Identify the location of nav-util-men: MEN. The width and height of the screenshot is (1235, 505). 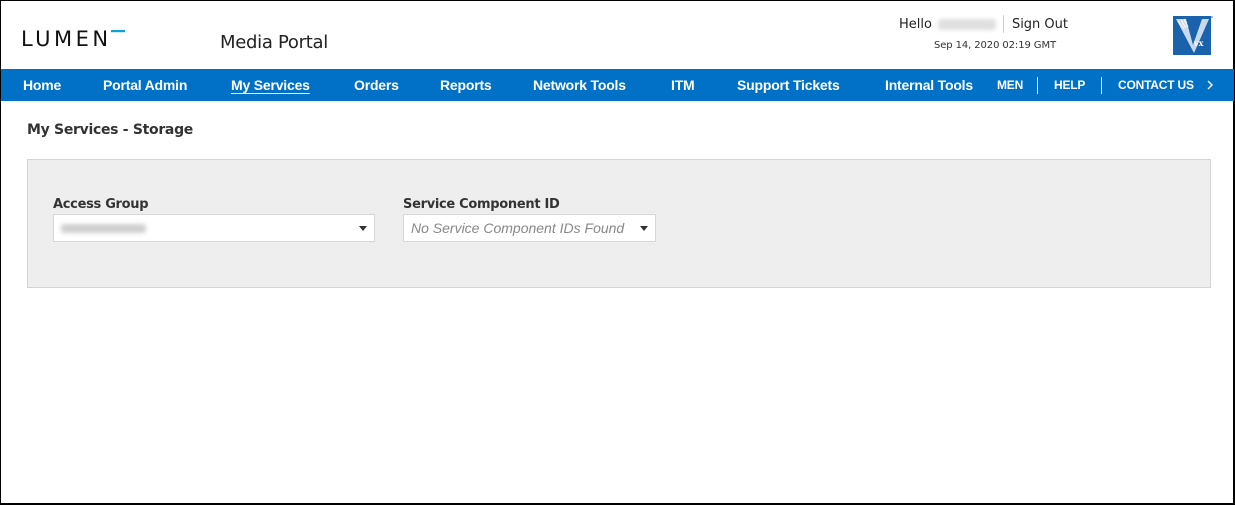
(1010, 85).